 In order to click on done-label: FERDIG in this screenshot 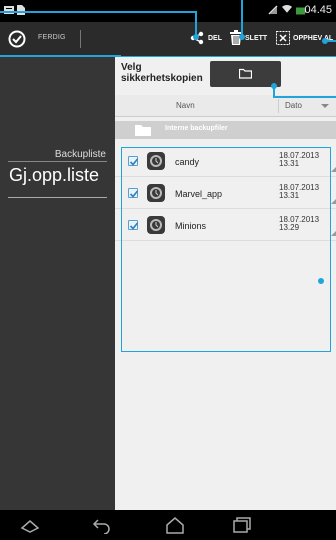, I will do `click(52, 37)`.